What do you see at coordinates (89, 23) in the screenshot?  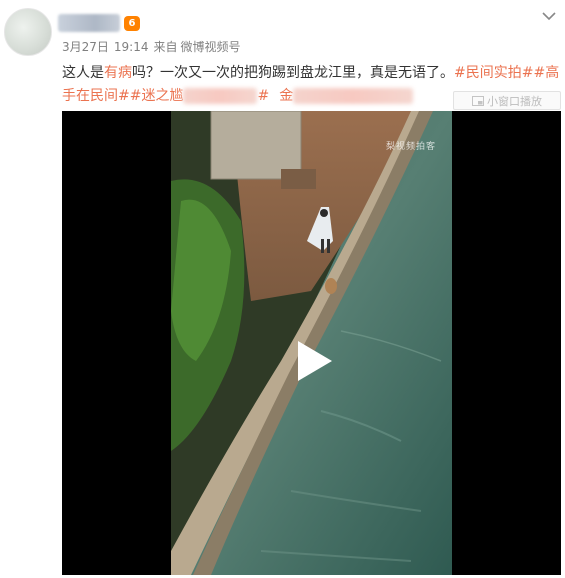 I see `username: ▇▇▇▇▇` at bounding box center [89, 23].